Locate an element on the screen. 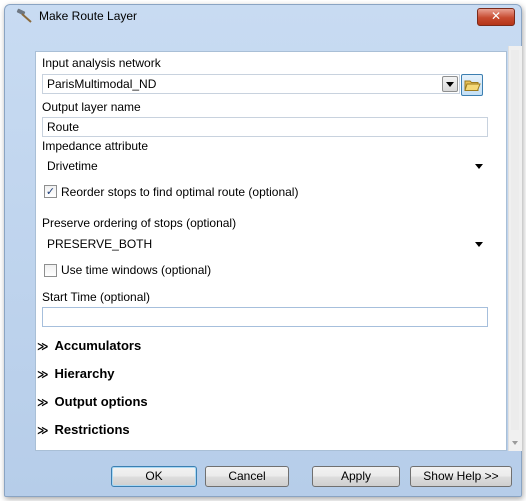 Image resolution: width=526 pixels, height=501 pixels. network-combo: ParisMultimodal_ND is located at coordinates (251, 84).